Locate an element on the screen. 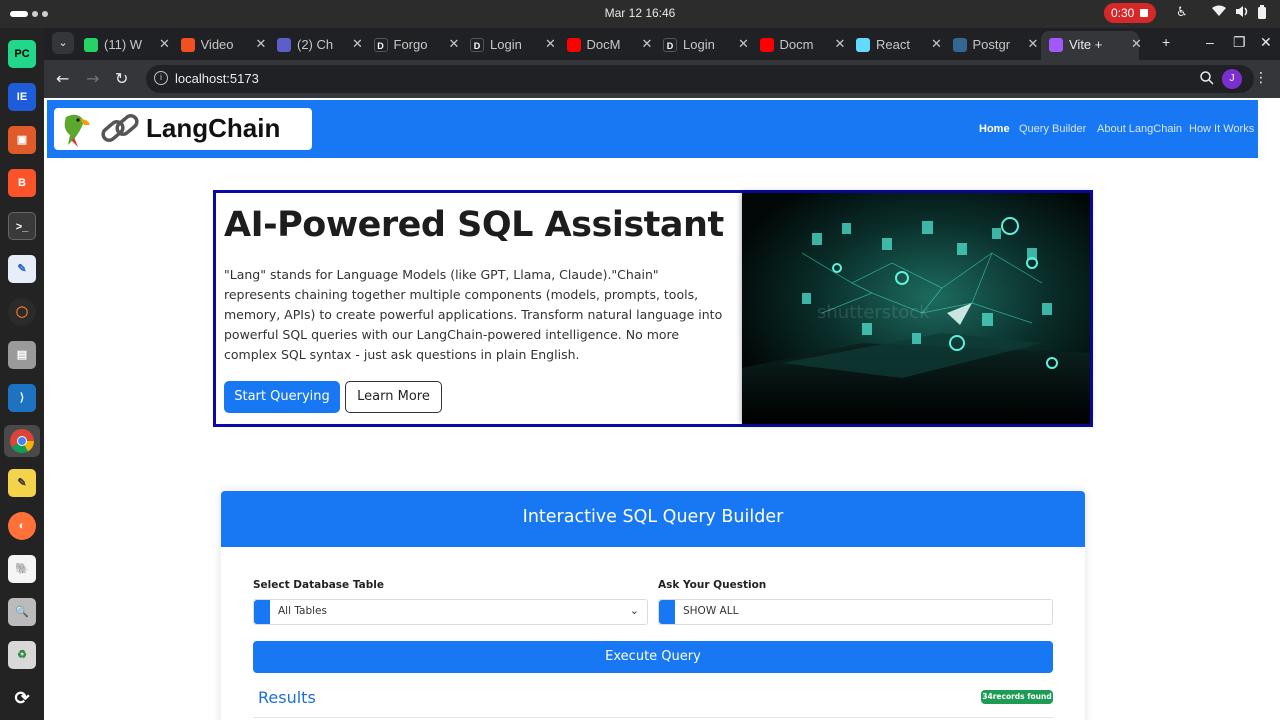  os-top-bar: Mar 12 16:46 0:30 ♿ is located at coordinates (640, 14).